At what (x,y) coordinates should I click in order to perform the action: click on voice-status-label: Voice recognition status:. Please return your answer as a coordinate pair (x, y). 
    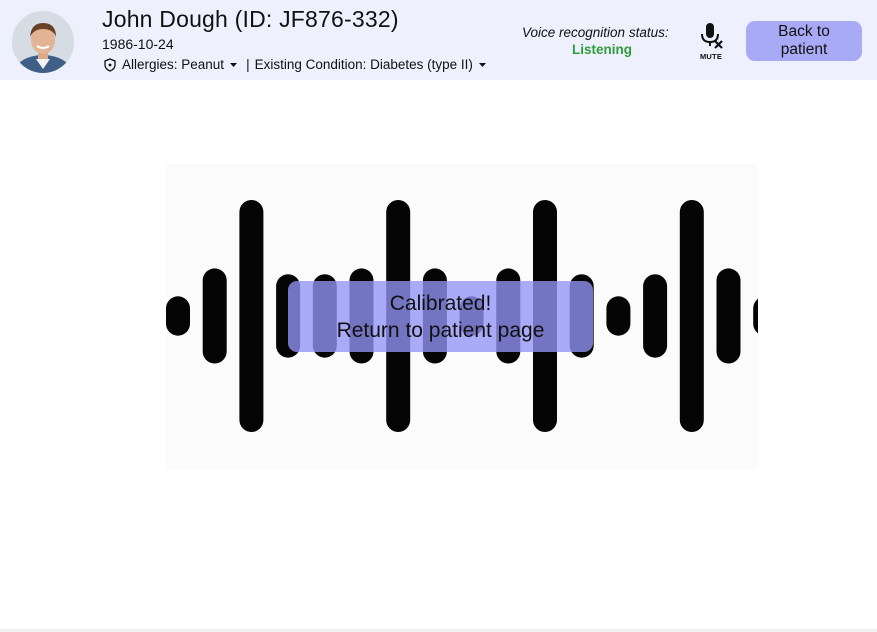
    Looking at the image, I should click on (595, 32).